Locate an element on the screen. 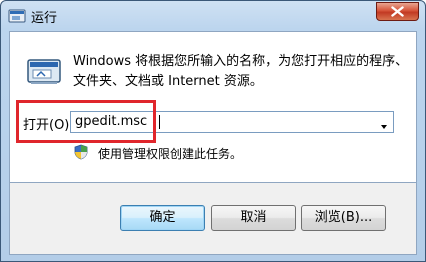 This screenshot has height=262, width=426. close-button is located at coordinates (397, 11).